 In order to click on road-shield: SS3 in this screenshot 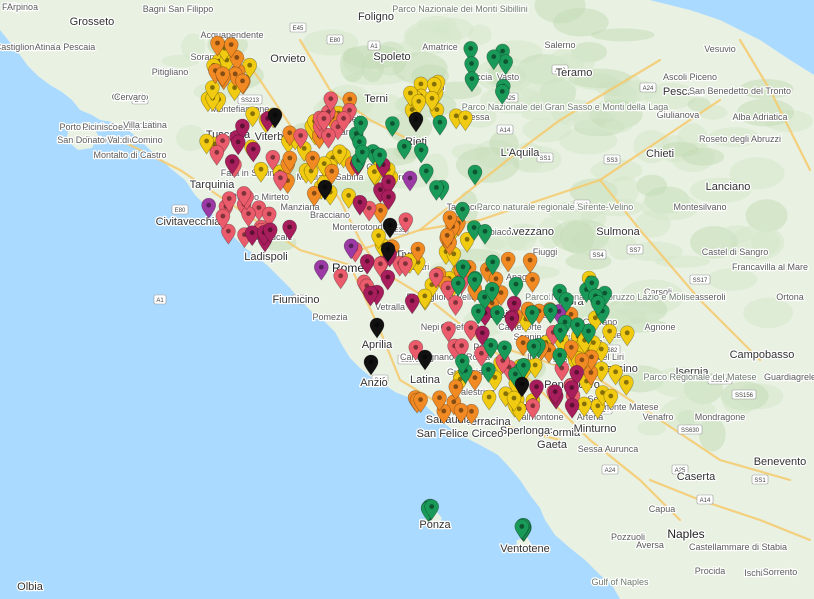, I will do `click(612, 159)`.